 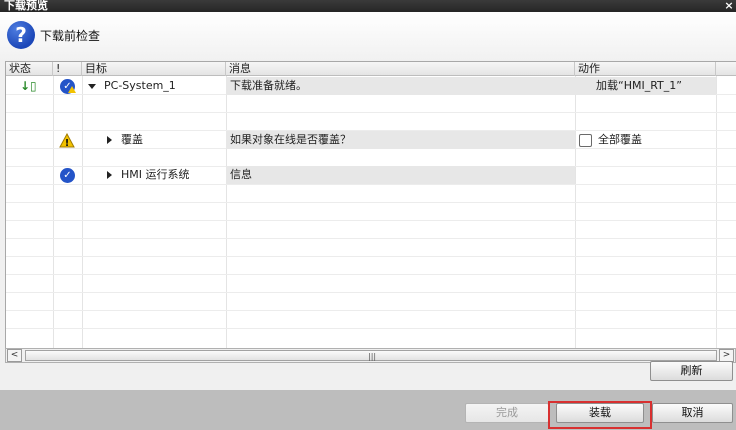 I want to click on refresh-button: 刷新, so click(x=691, y=371).